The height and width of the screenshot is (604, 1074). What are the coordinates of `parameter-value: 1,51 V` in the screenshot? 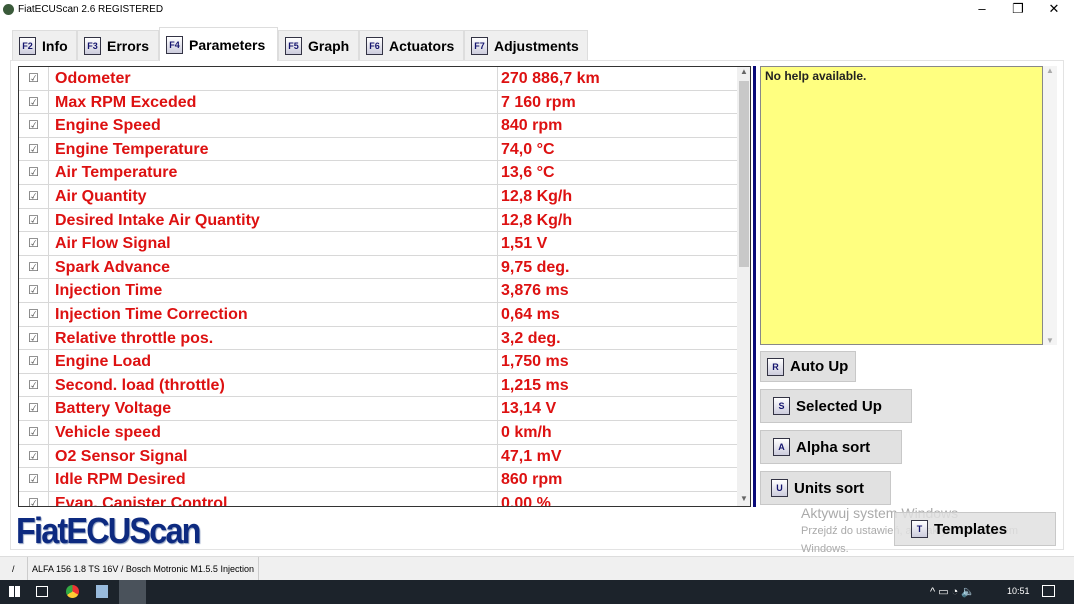 It's located at (524, 244).